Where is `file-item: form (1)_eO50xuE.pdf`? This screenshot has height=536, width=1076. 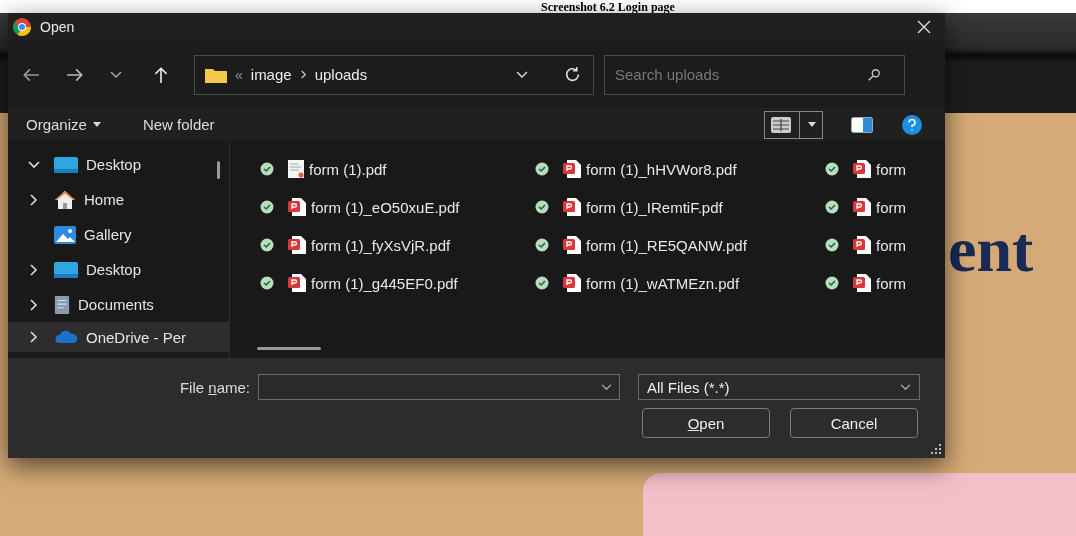 file-item: form (1)_eO50xuE.pdf is located at coordinates (397, 207).